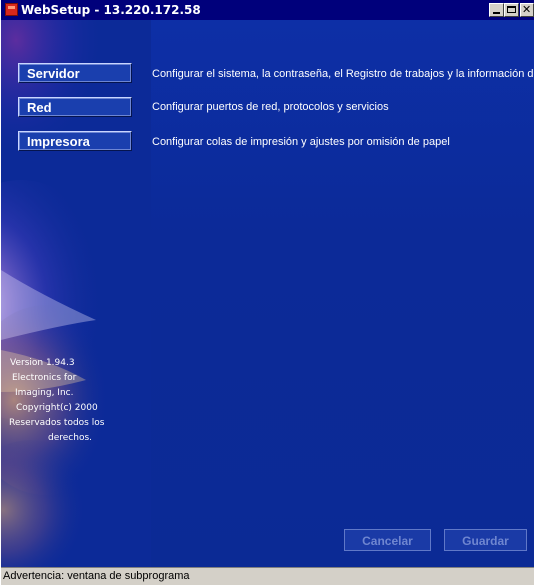  Describe the element at coordinates (57, 423) in the screenshot. I see `rights-line: Reservados todos los` at that location.